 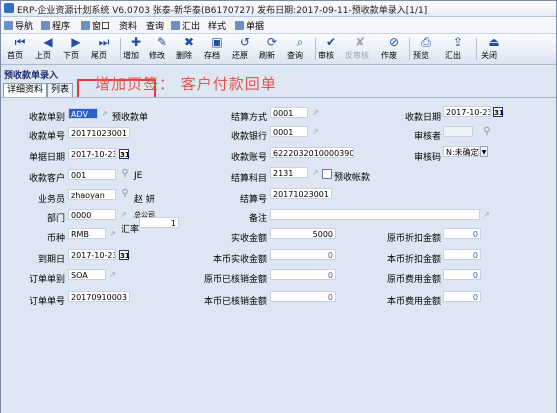 What do you see at coordinates (484, 151) in the screenshot?
I see `chevron-down-icon: ▼` at bounding box center [484, 151].